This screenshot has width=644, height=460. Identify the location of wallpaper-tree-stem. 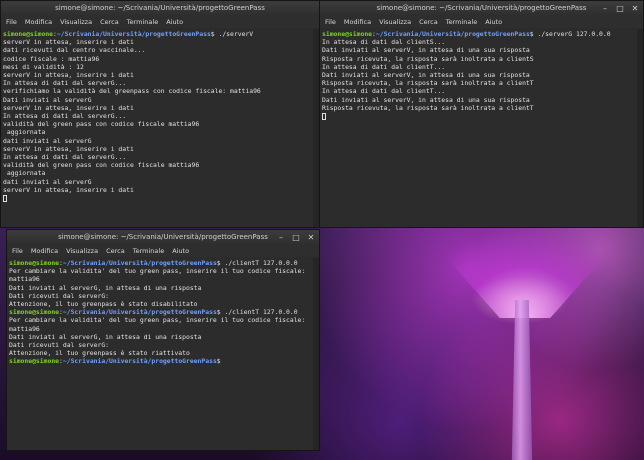
(522, 380).